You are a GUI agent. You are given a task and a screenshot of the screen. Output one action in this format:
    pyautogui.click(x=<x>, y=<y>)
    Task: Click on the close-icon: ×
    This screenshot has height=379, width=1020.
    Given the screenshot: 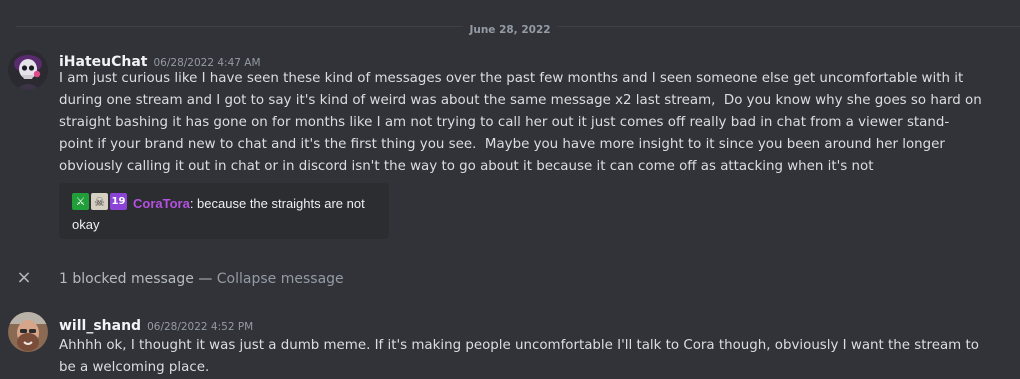 What is the action you would take?
    pyautogui.click(x=24, y=278)
    